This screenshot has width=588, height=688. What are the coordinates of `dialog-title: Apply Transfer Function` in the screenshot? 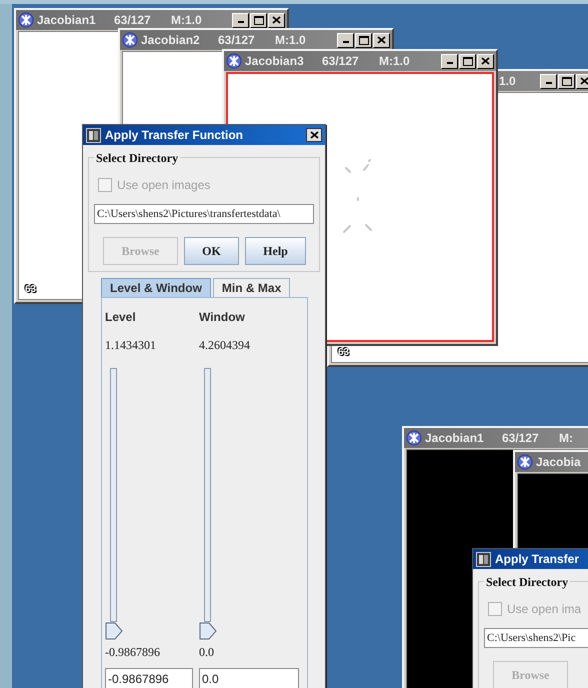 It's located at (174, 135).